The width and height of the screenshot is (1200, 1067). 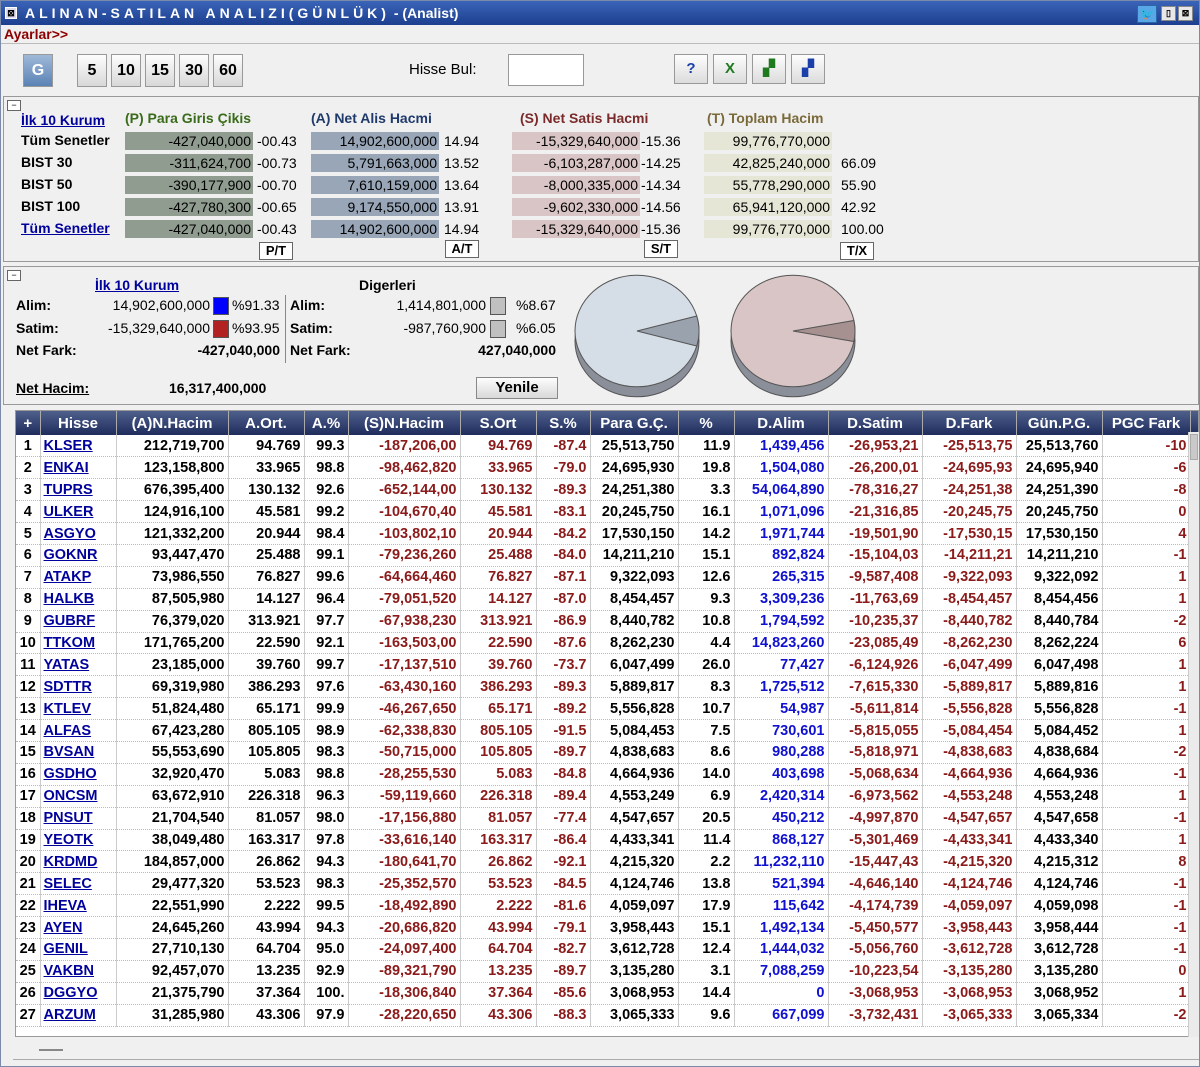 I want to click on system-menu-icon: ⊠, so click(x=11, y=13).